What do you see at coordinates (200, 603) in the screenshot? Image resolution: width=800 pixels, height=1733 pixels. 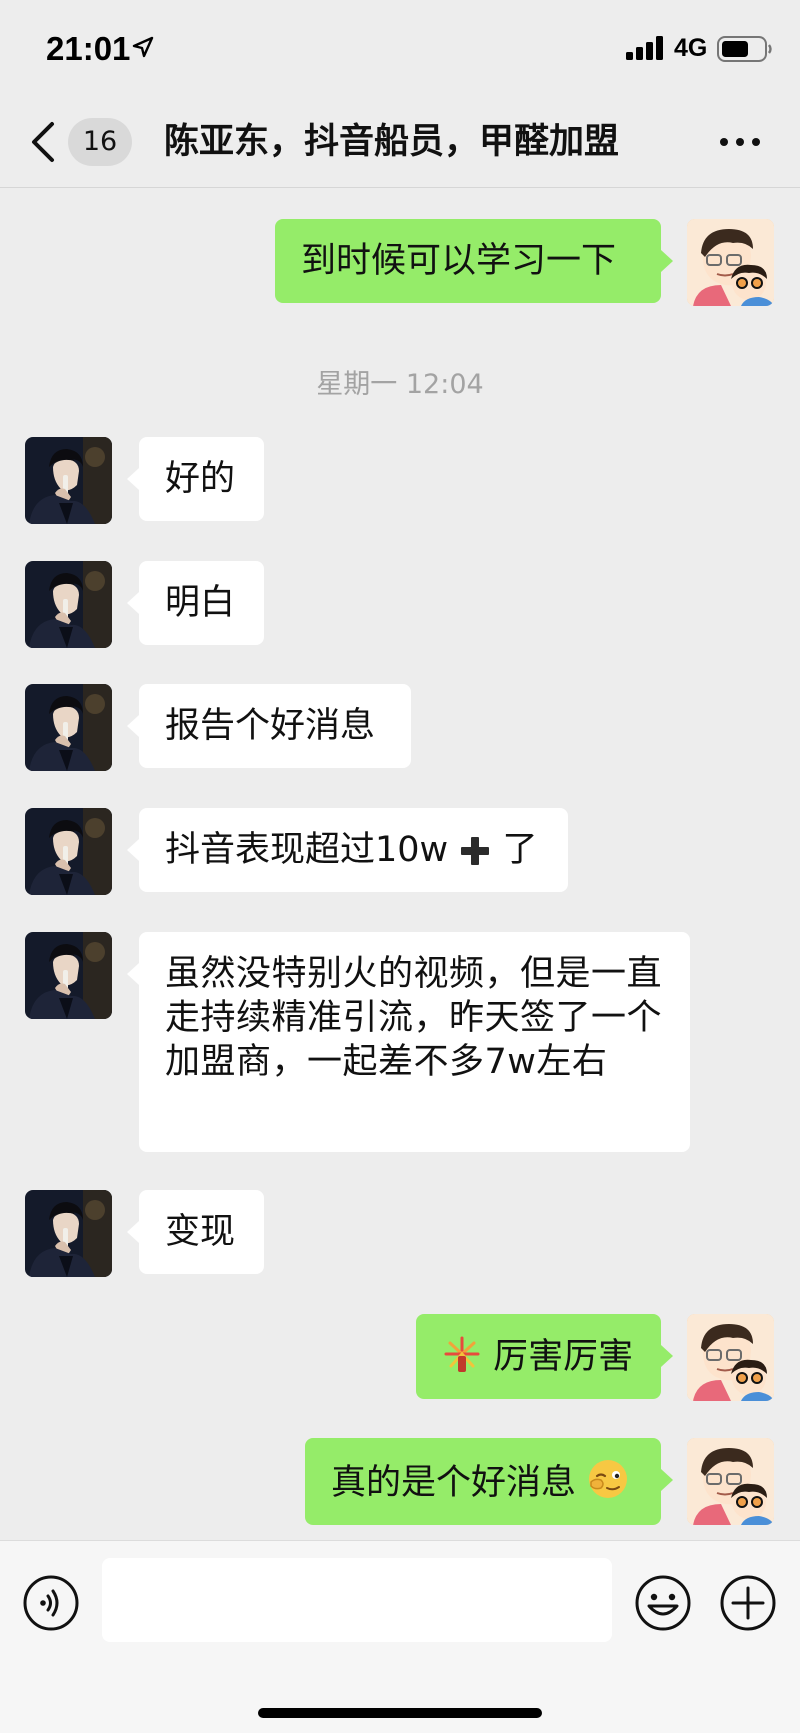 I see `message-text: 明白` at bounding box center [200, 603].